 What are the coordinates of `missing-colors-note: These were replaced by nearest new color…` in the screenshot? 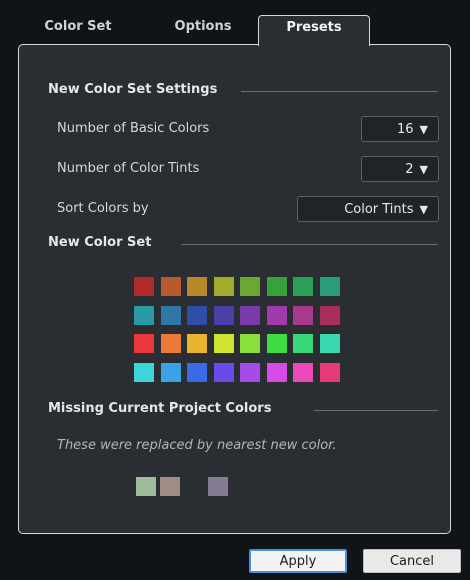 It's located at (197, 445).